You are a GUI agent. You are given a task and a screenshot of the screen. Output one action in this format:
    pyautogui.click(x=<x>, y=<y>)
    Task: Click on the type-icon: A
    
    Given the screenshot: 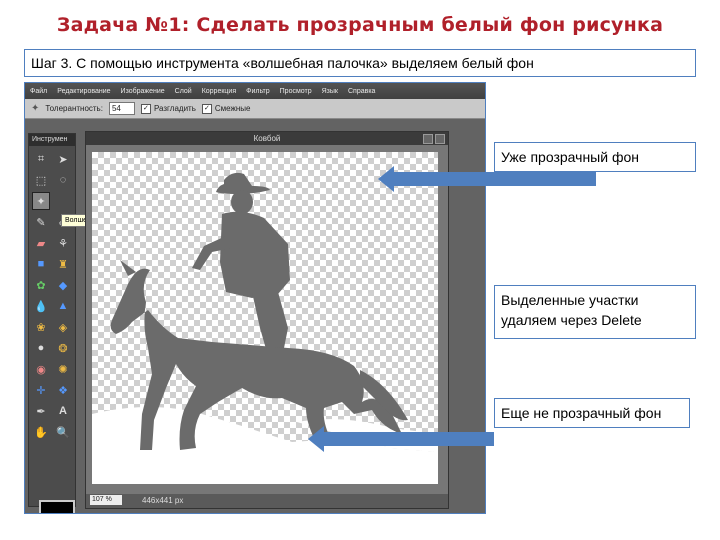 What is the action you would take?
    pyautogui.click(x=63, y=411)
    